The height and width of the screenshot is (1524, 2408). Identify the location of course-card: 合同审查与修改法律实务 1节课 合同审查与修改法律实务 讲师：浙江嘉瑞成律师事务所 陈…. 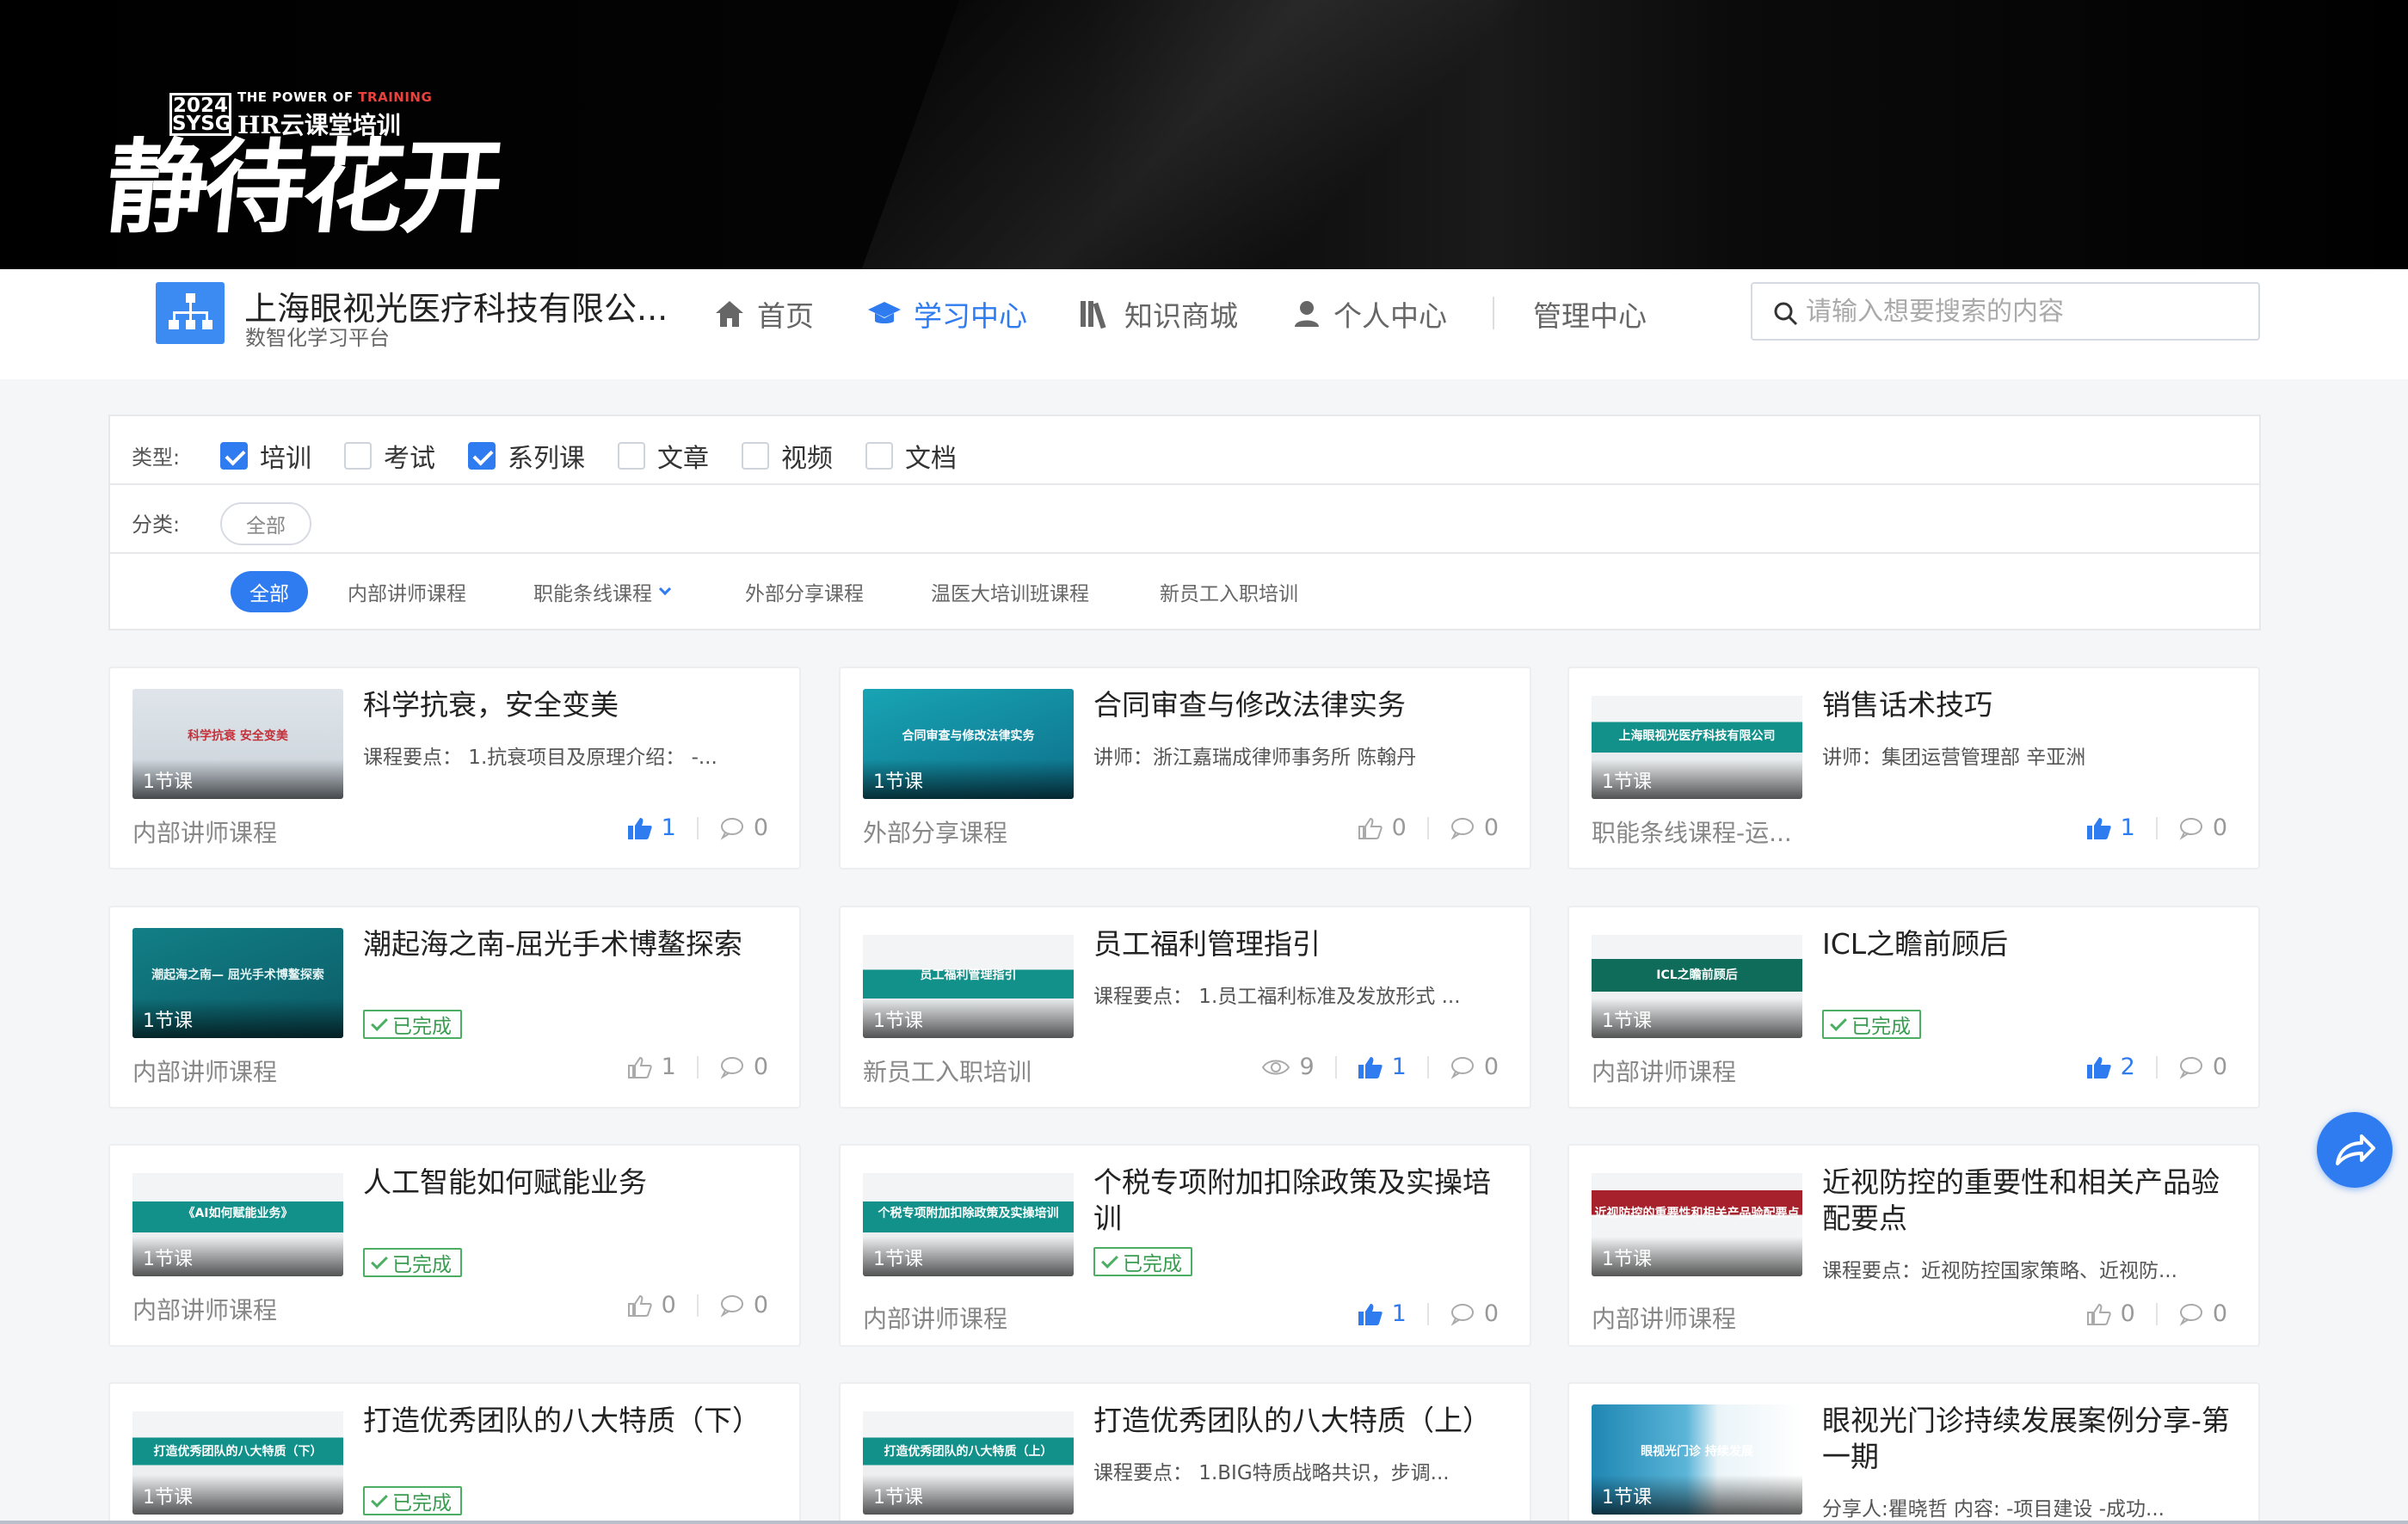
(1185, 769).